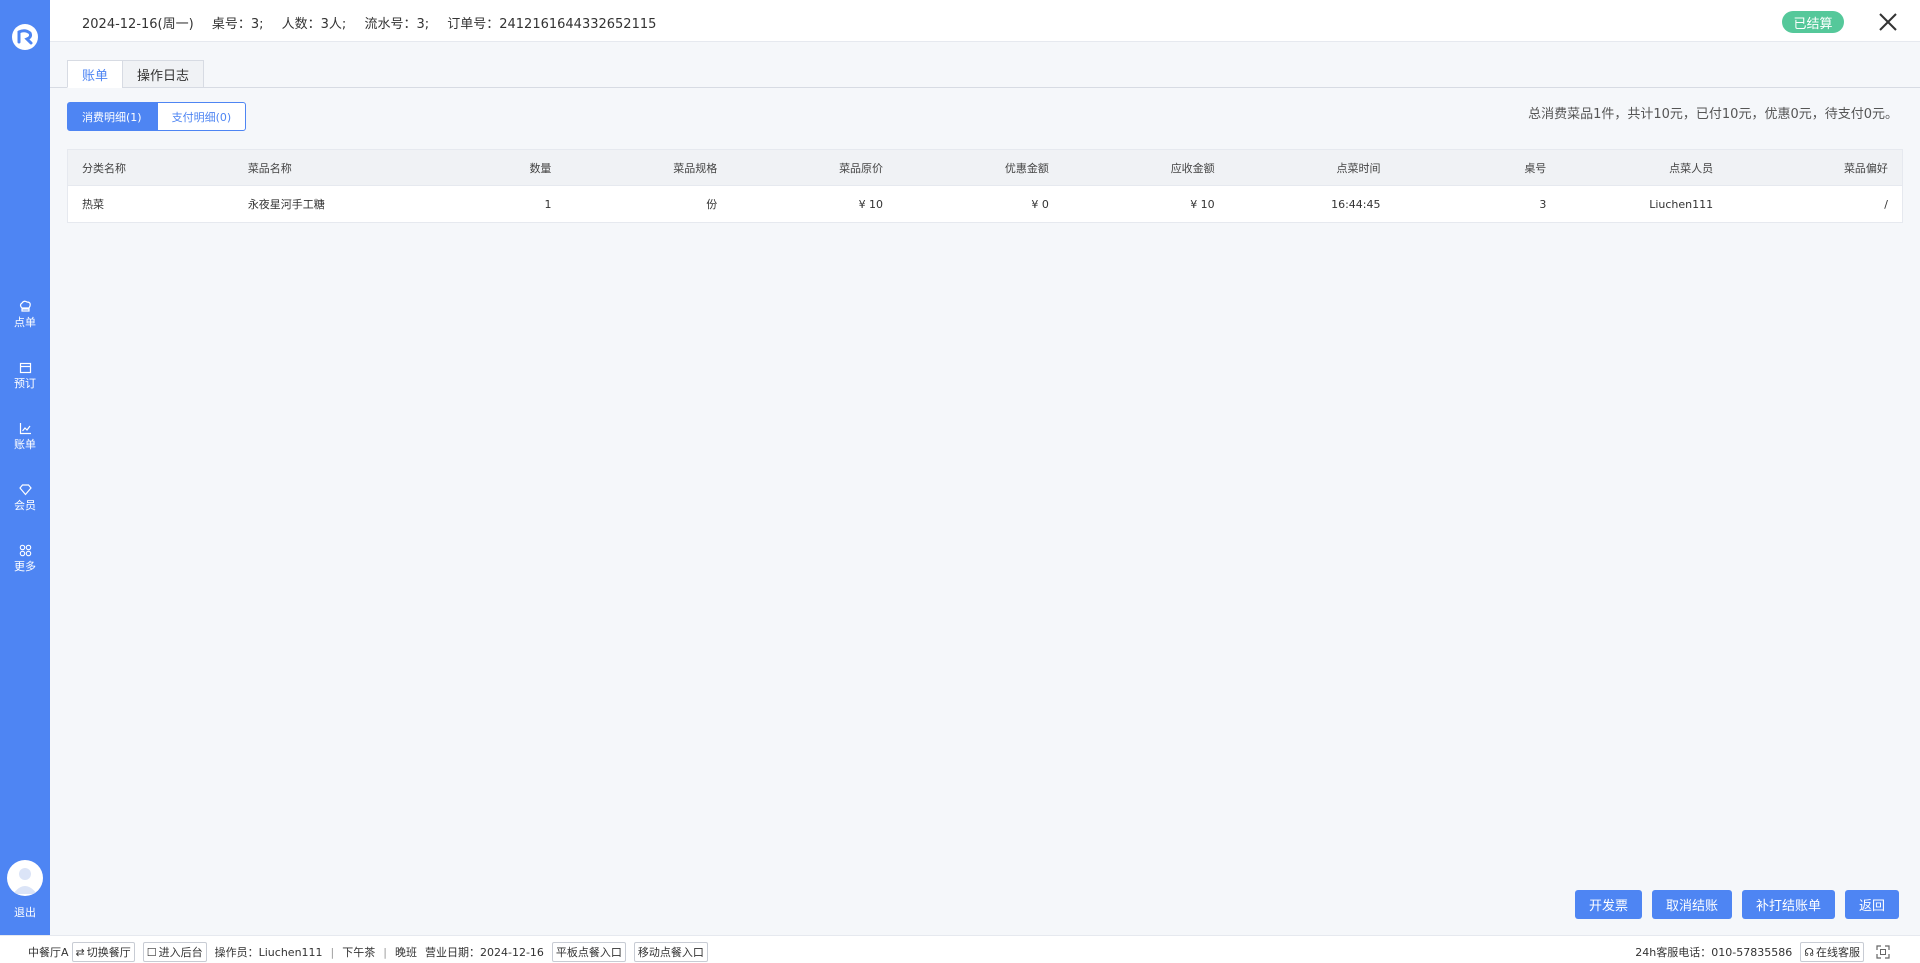 The width and height of the screenshot is (1920, 963). Describe the element at coordinates (286, 204) in the screenshot. I see `table-cell: 永夜星河手工糖` at that location.